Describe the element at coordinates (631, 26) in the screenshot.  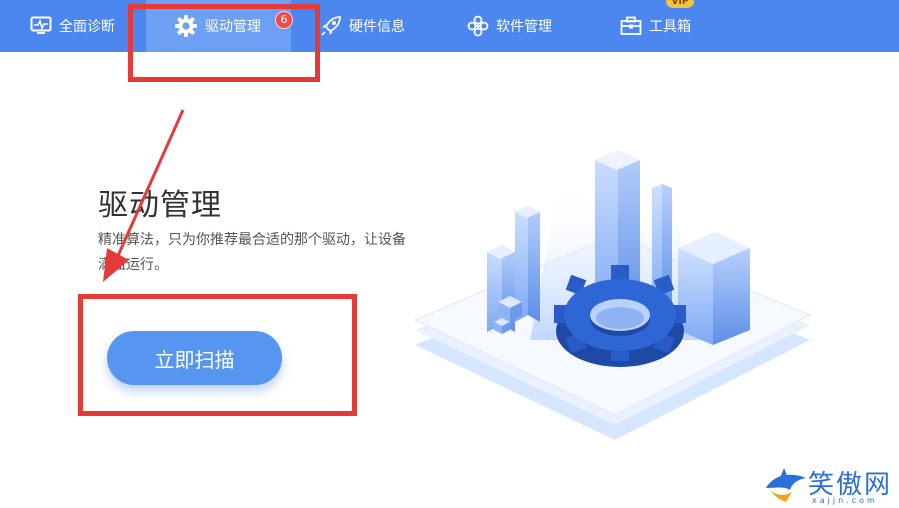
I see `toolbox-icon` at that location.